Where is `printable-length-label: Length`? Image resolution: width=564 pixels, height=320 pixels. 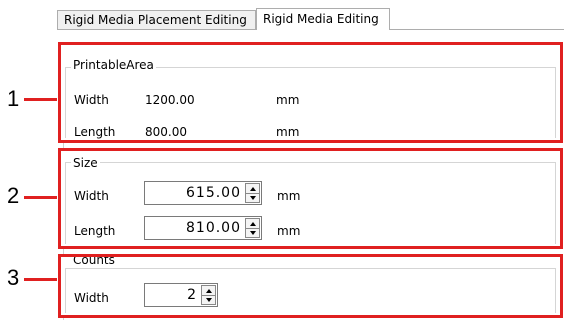
printable-length-label: Length is located at coordinates (95, 132).